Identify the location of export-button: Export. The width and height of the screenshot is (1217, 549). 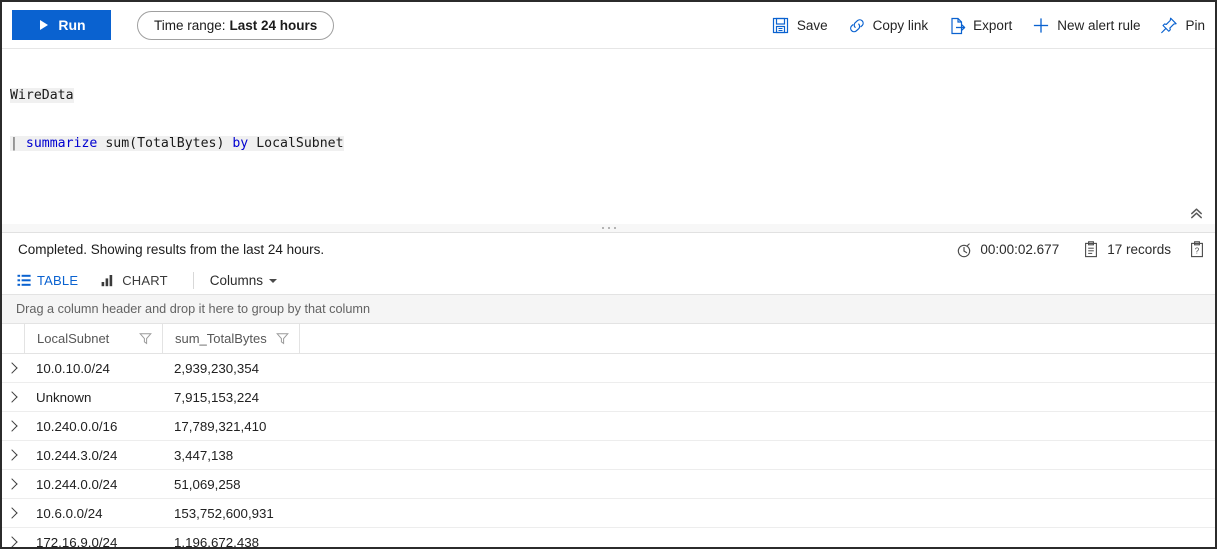
(980, 26).